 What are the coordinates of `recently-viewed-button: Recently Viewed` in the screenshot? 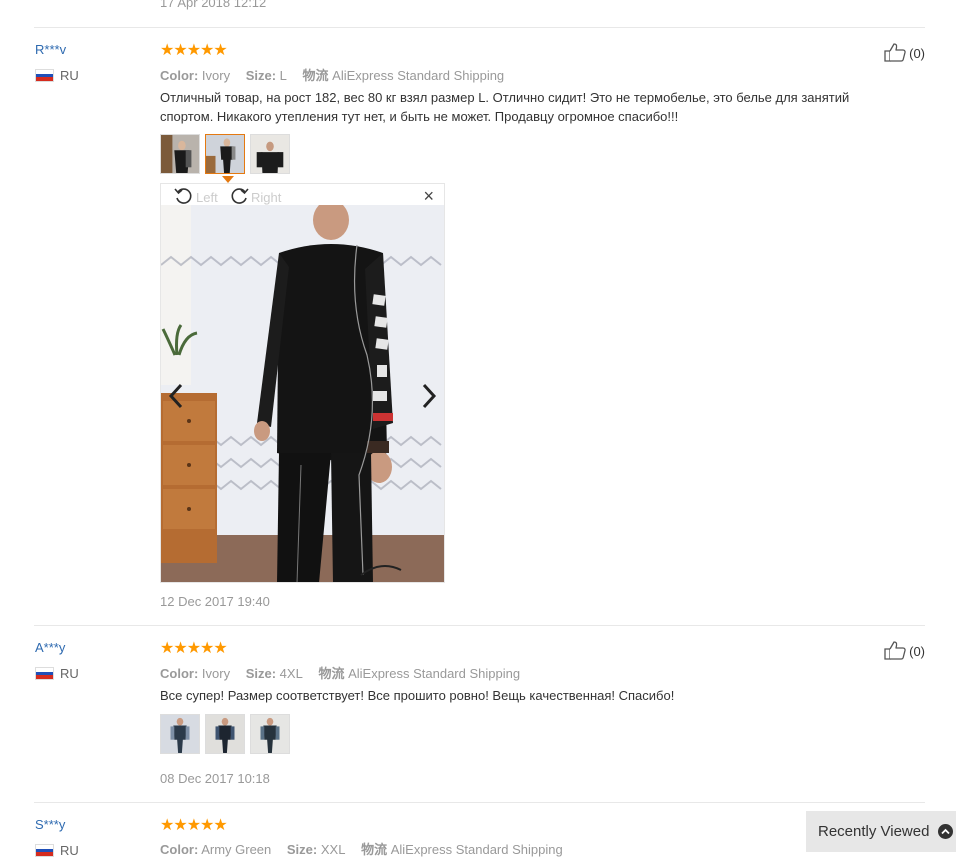 It's located at (881, 831).